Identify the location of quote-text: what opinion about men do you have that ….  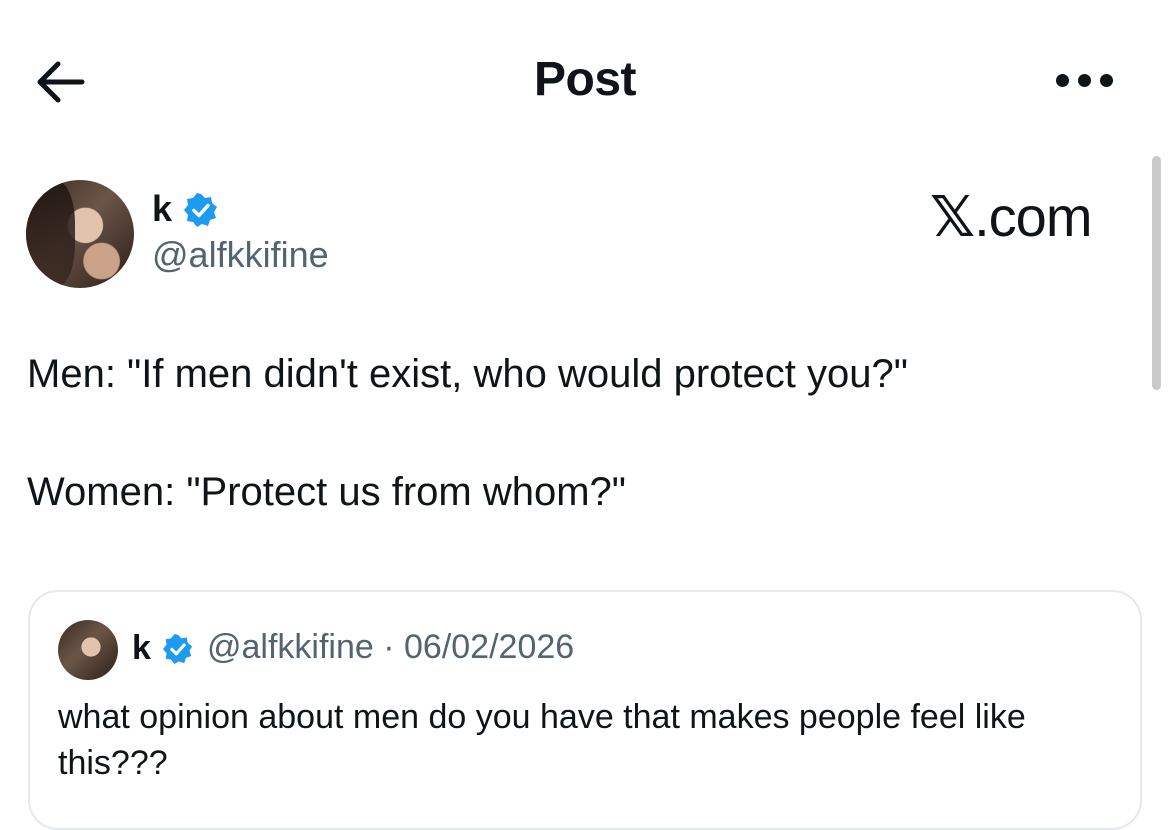
(542, 740).